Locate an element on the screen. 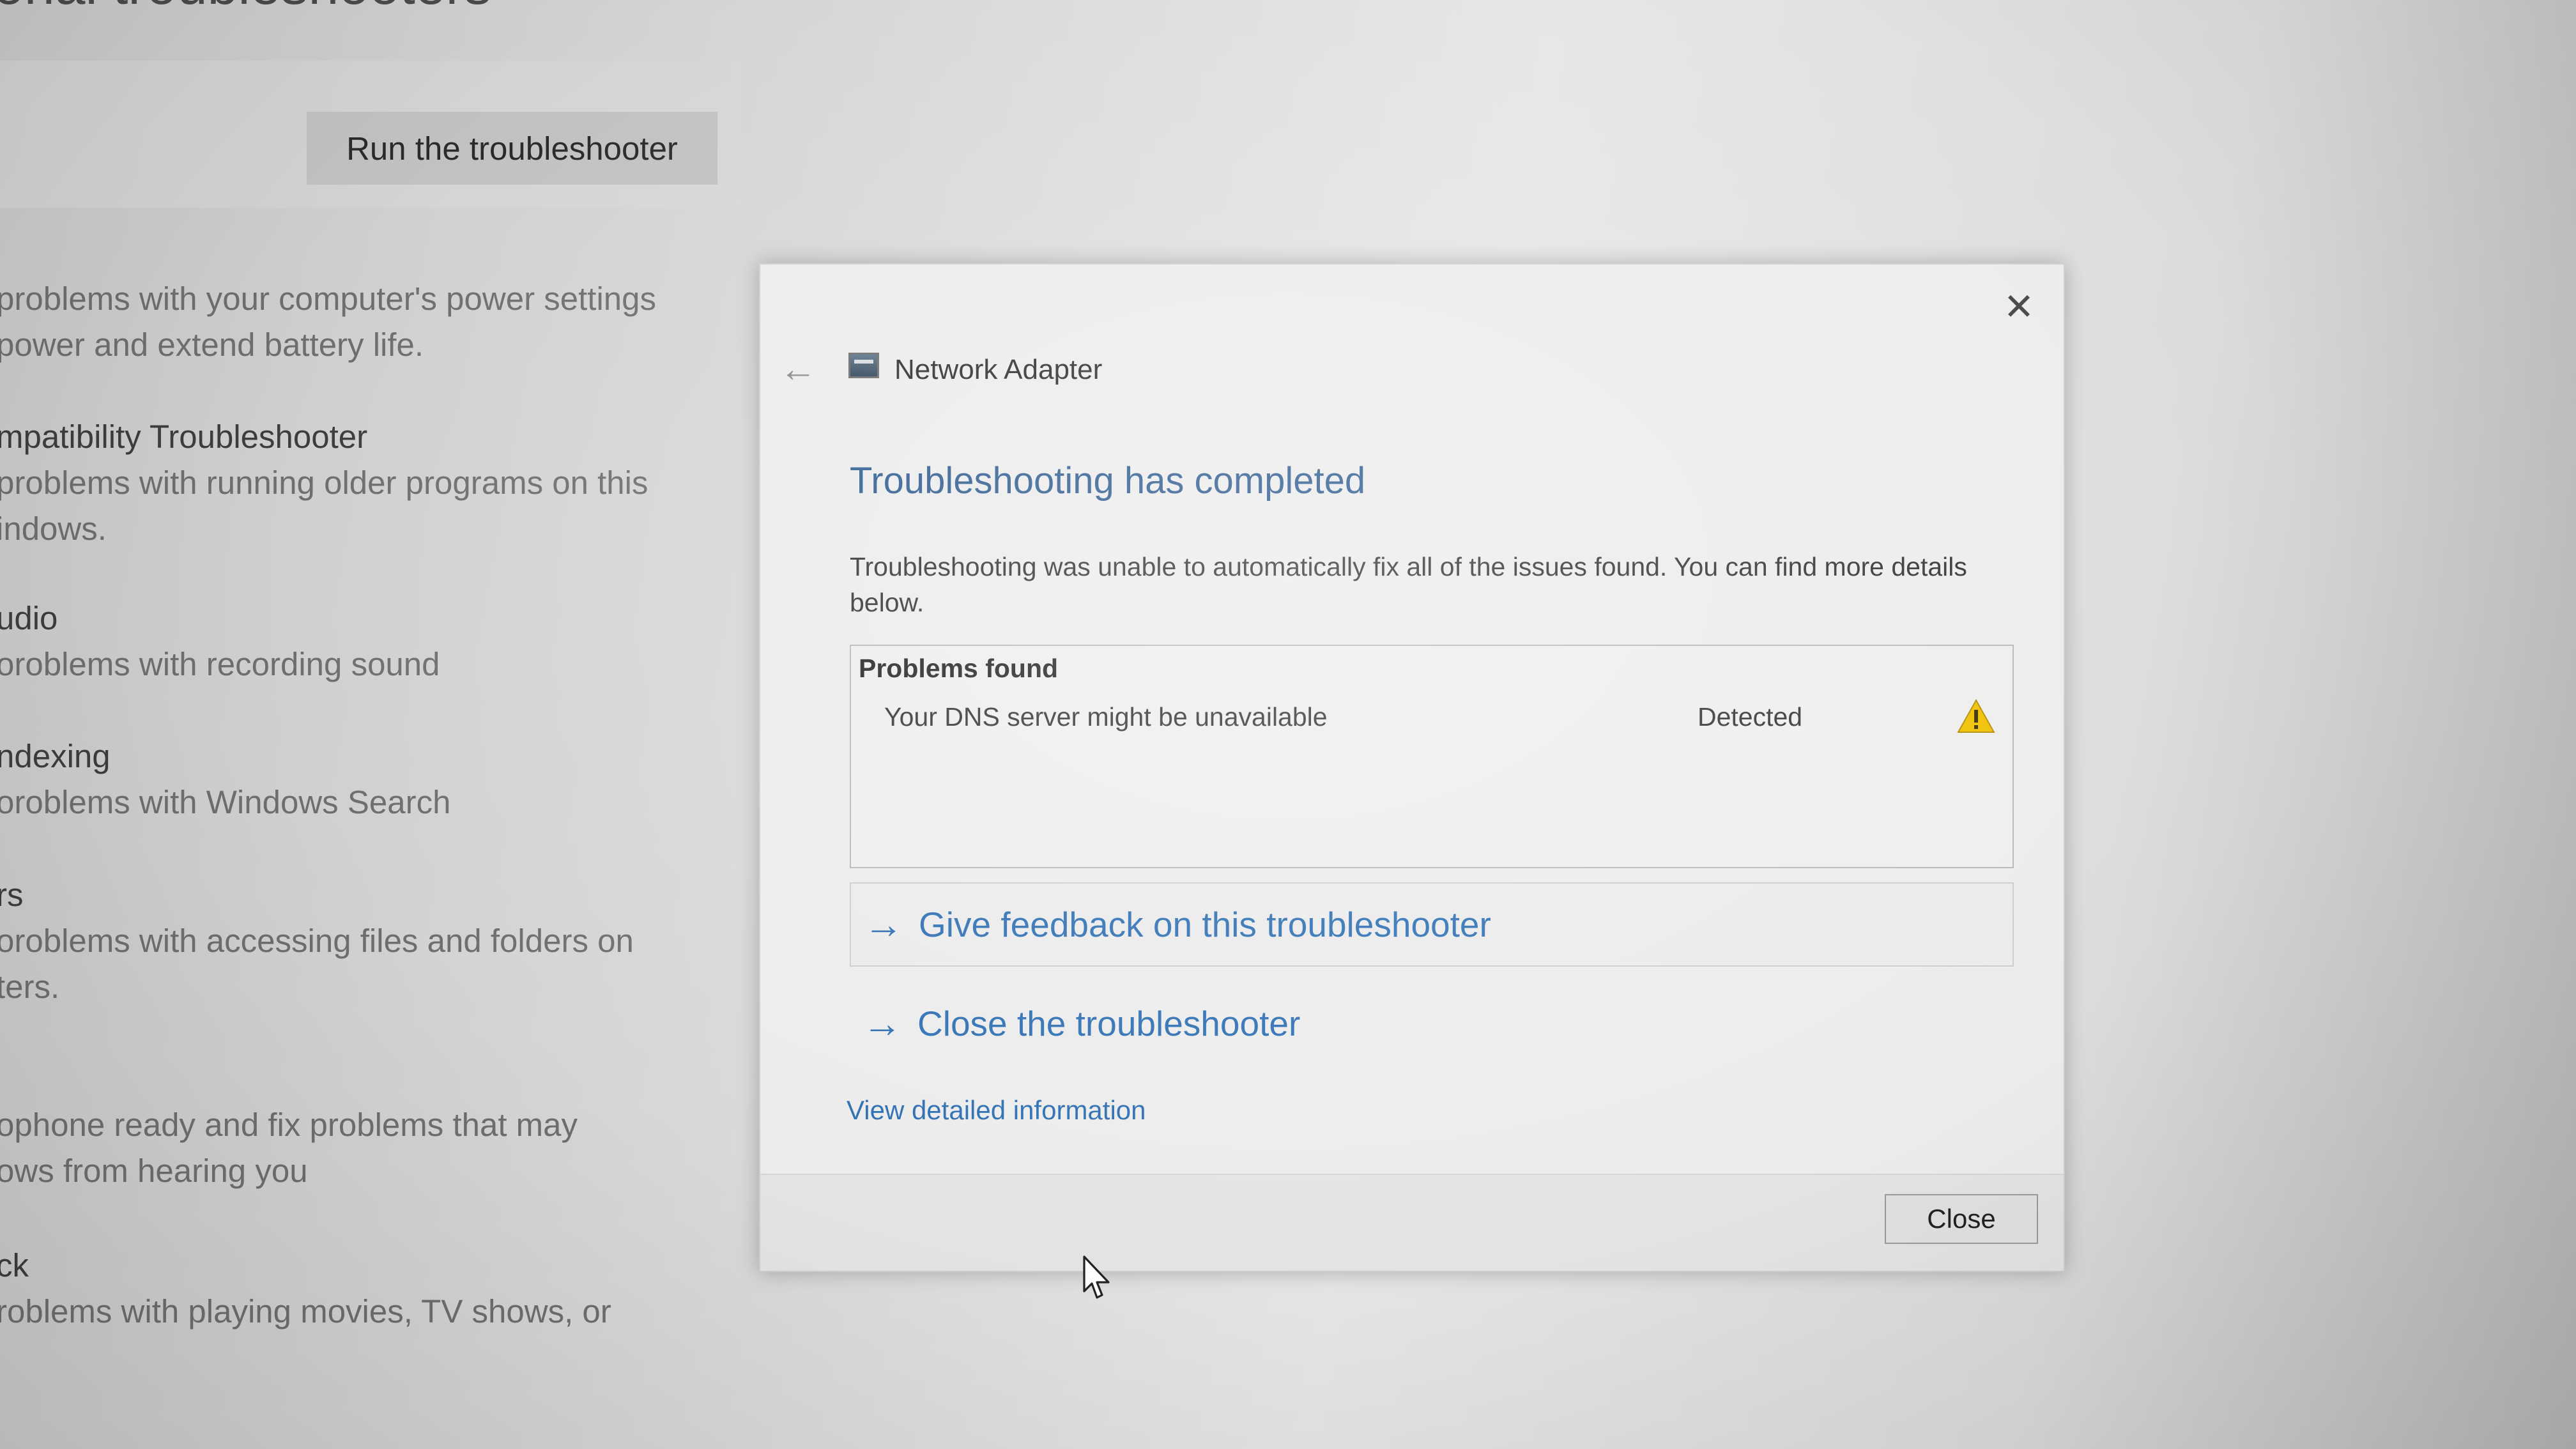  problem-status: Detected is located at coordinates (1750, 717).